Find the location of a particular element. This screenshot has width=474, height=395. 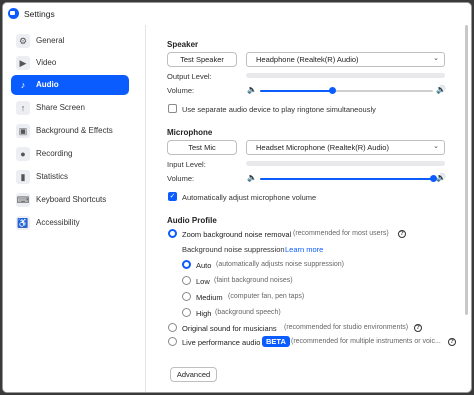

beta-badge: BETA is located at coordinates (276, 341).